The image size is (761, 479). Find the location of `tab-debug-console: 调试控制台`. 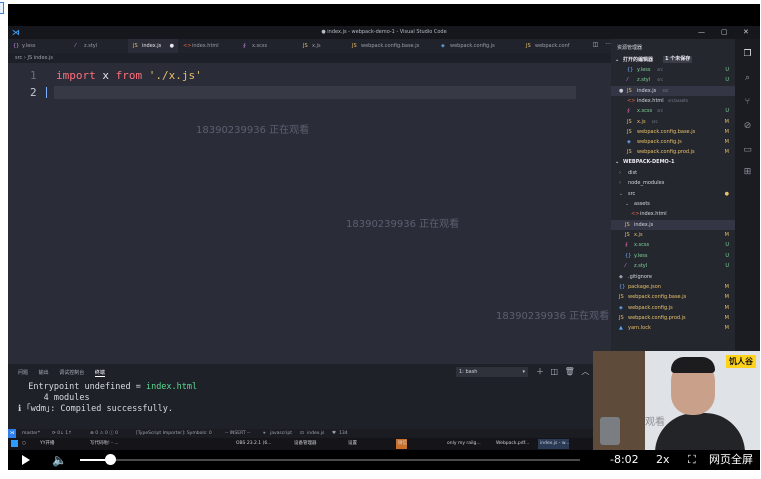

tab-debug-console: 调试控制台 is located at coordinates (71, 373).